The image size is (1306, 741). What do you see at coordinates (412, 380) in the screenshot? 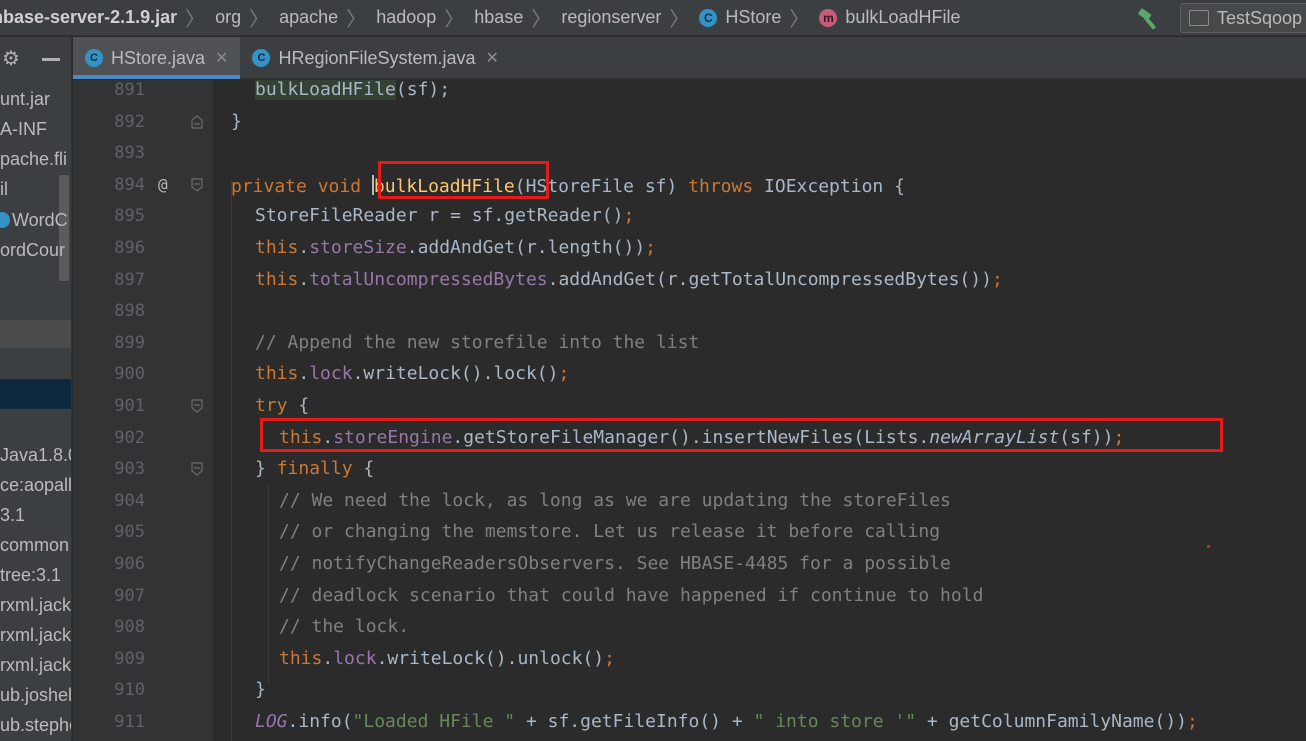
I see `code-line: this.lock.writeLock().lock();` at bounding box center [412, 380].